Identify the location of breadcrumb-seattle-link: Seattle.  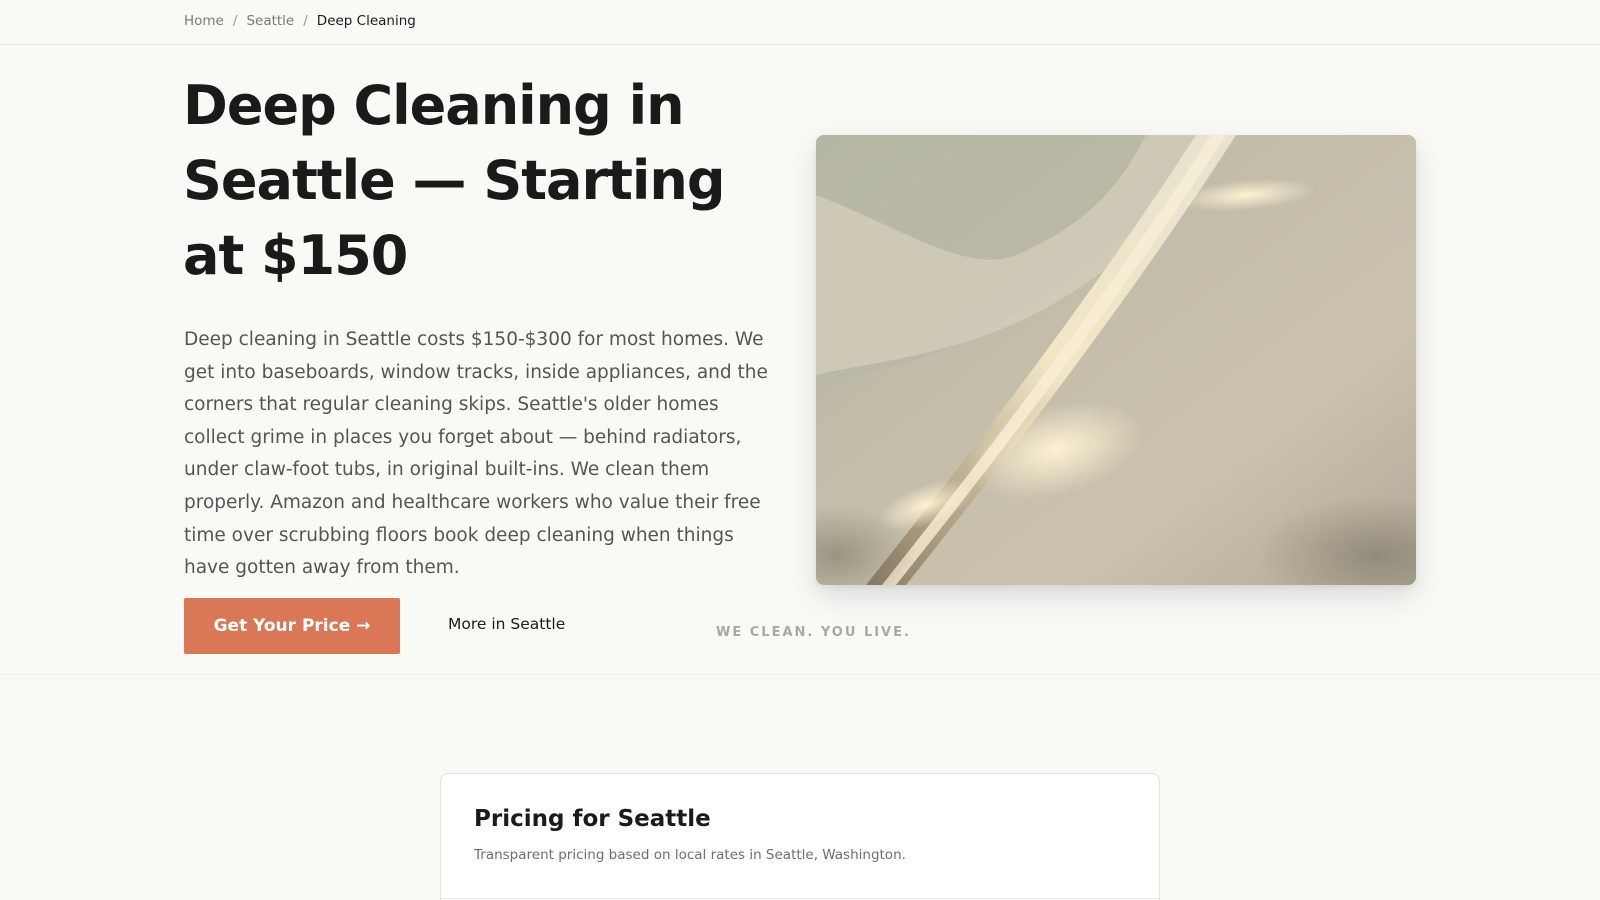
(270, 21).